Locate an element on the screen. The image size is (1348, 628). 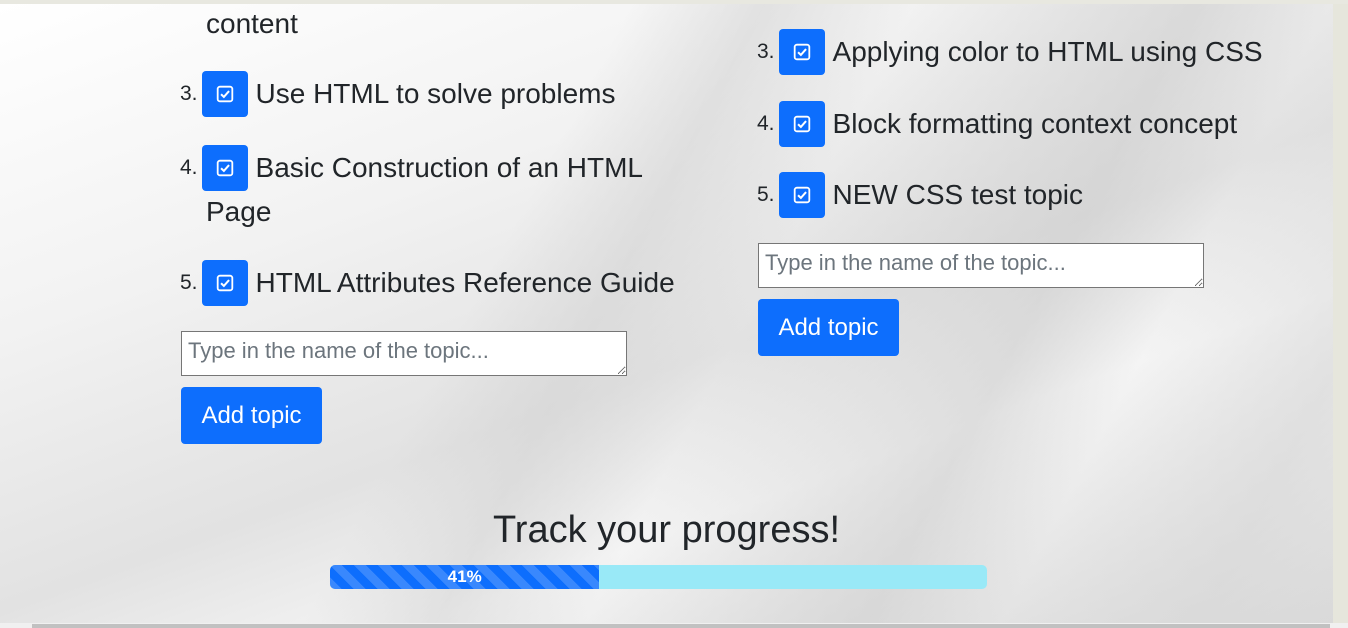
new-topic-input-left is located at coordinates (404, 353).